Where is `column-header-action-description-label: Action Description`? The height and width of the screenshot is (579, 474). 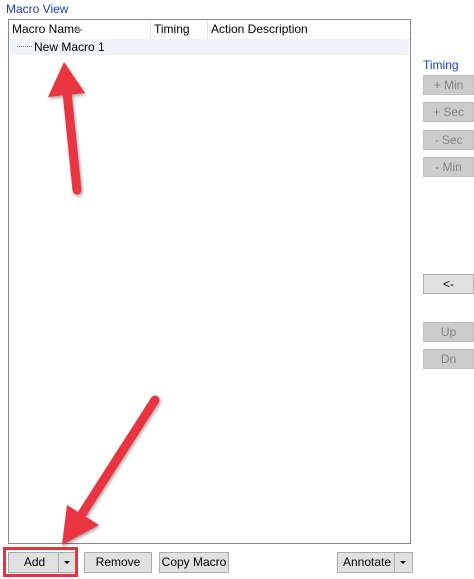
column-header-action-description-label: Action Description is located at coordinates (259, 29).